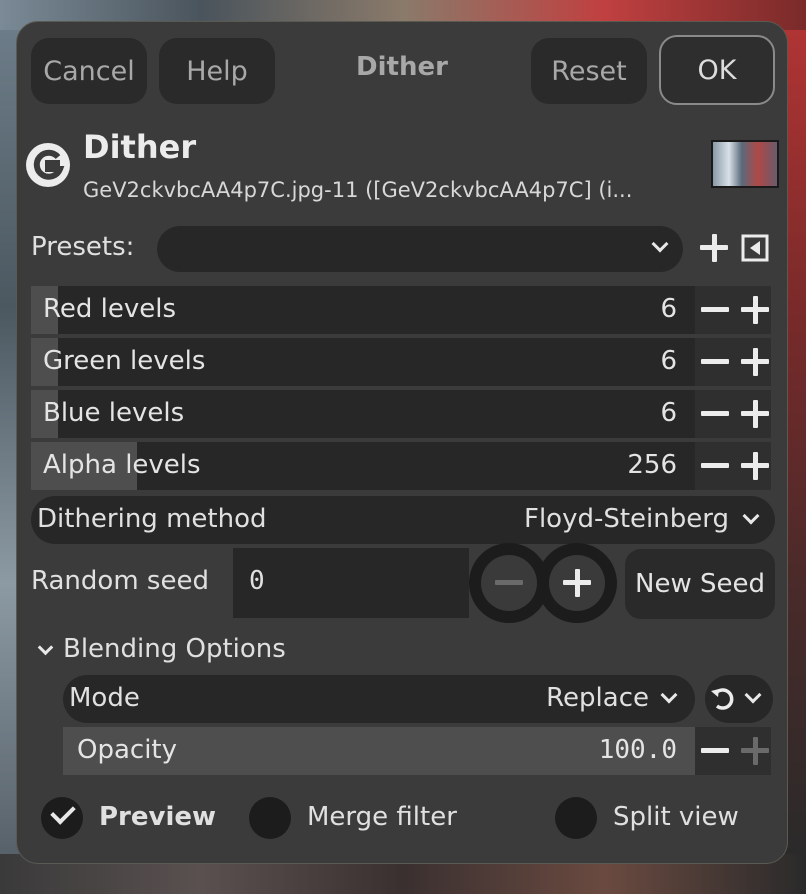 The height and width of the screenshot is (894, 806). Describe the element at coordinates (733, 466) in the screenshot. I see `alpha-levels-stepper` at that location.